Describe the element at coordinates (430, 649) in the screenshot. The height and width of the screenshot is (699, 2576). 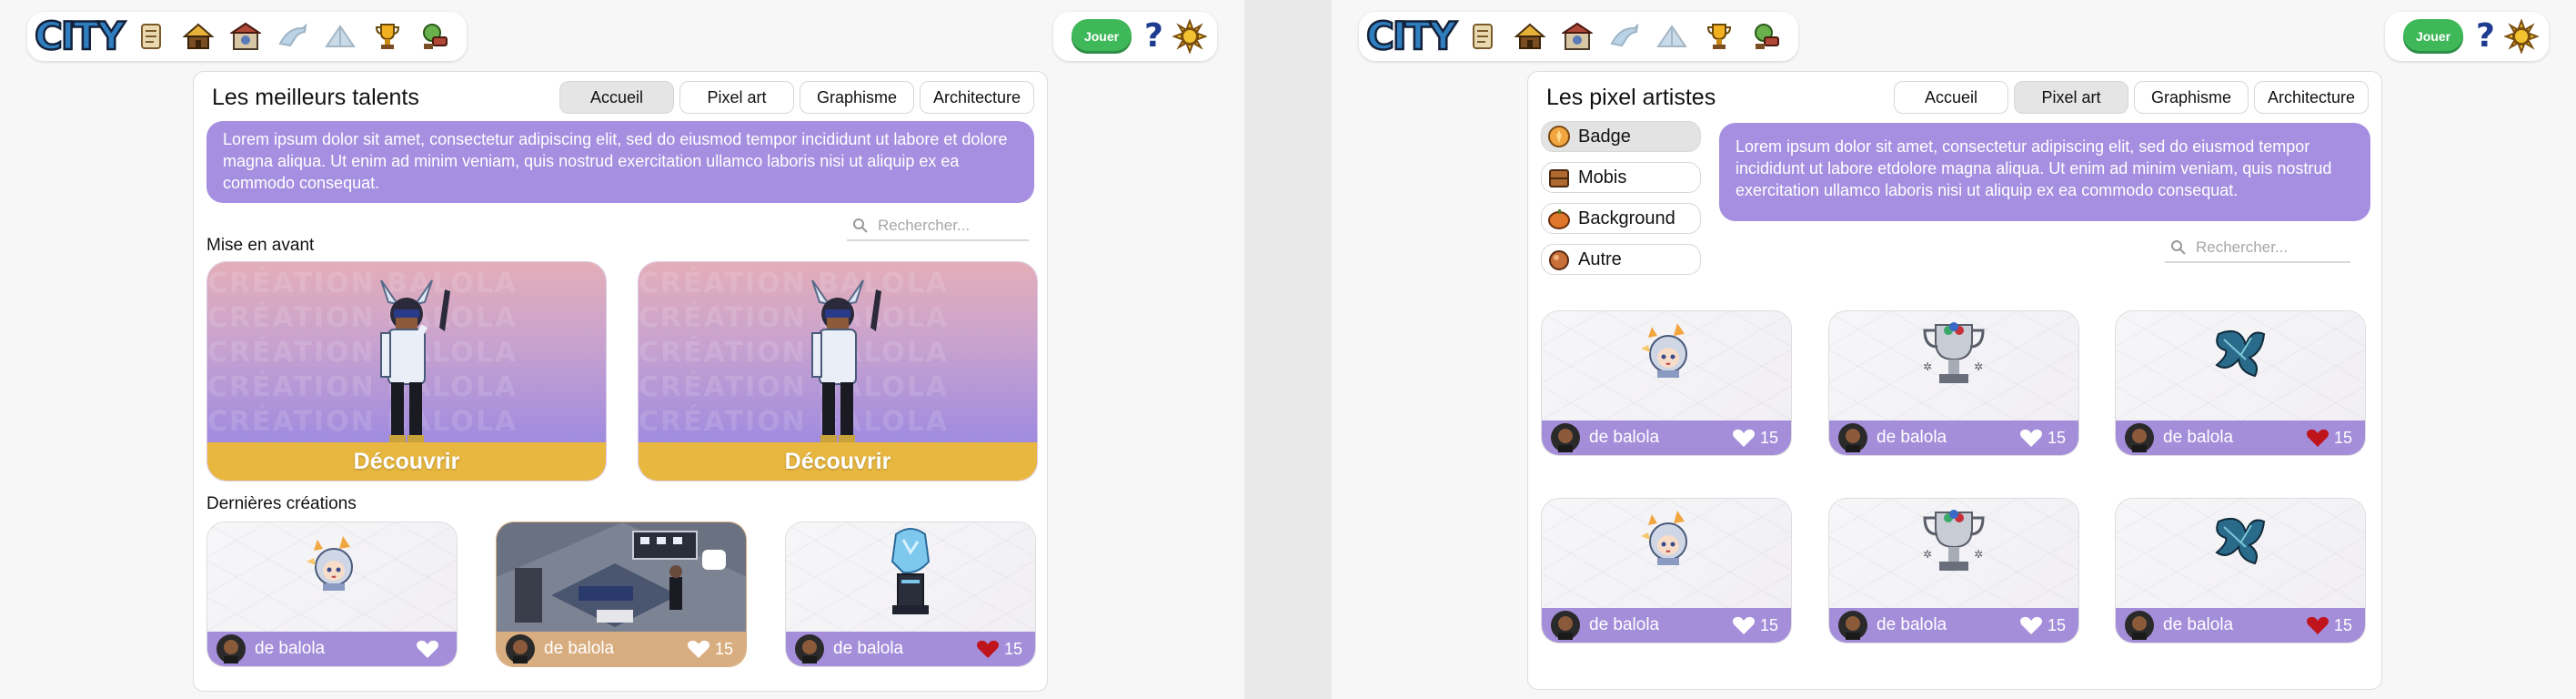
I see `like-button` at that location.